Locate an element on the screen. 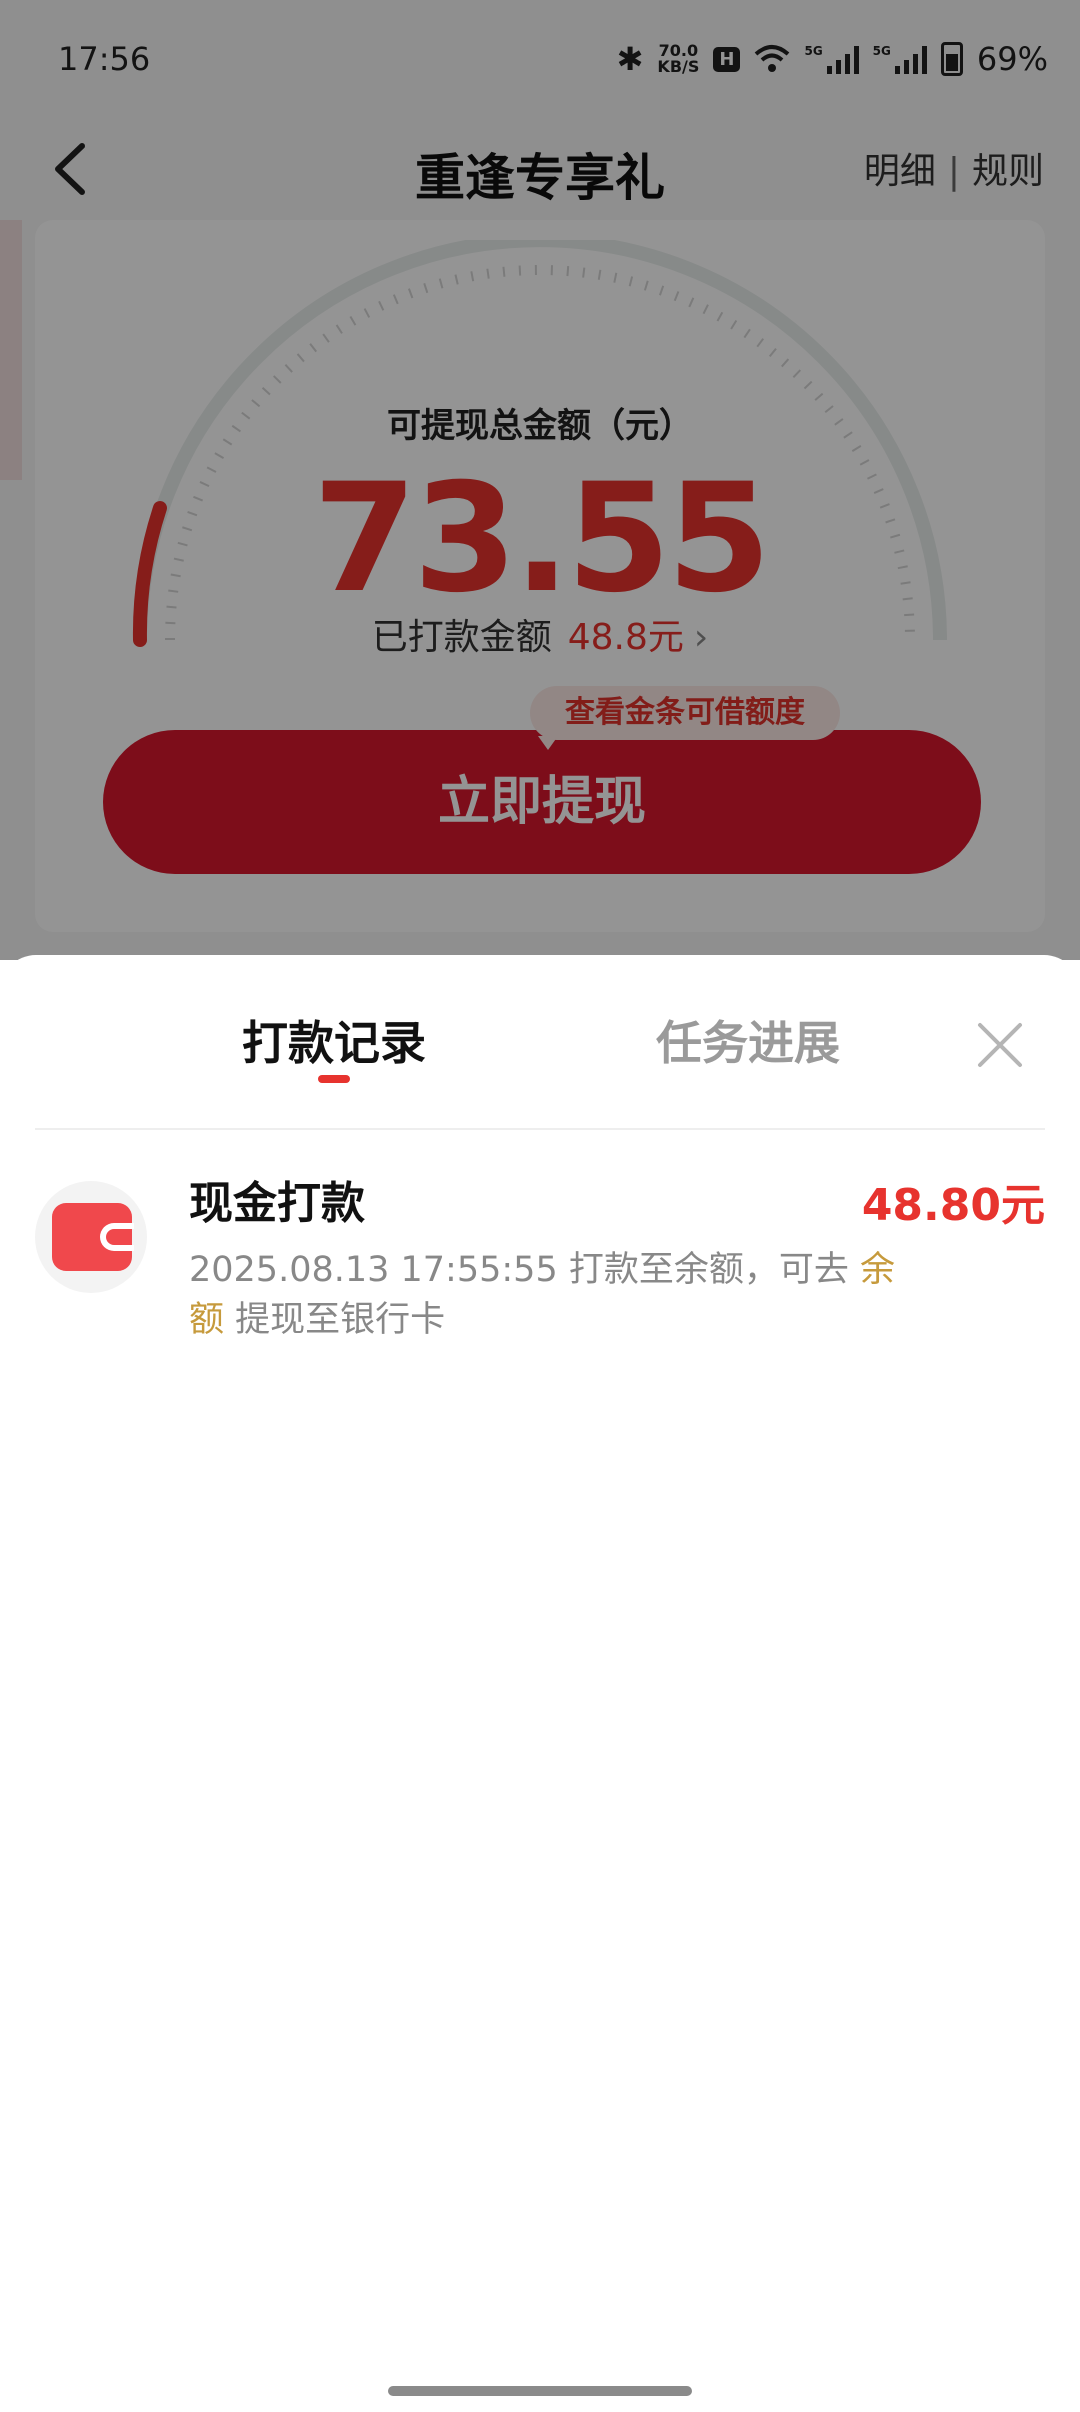 The height and width of the screenshot is (2412, 1080). wallet-icon is located at coordinates (93, 1237).